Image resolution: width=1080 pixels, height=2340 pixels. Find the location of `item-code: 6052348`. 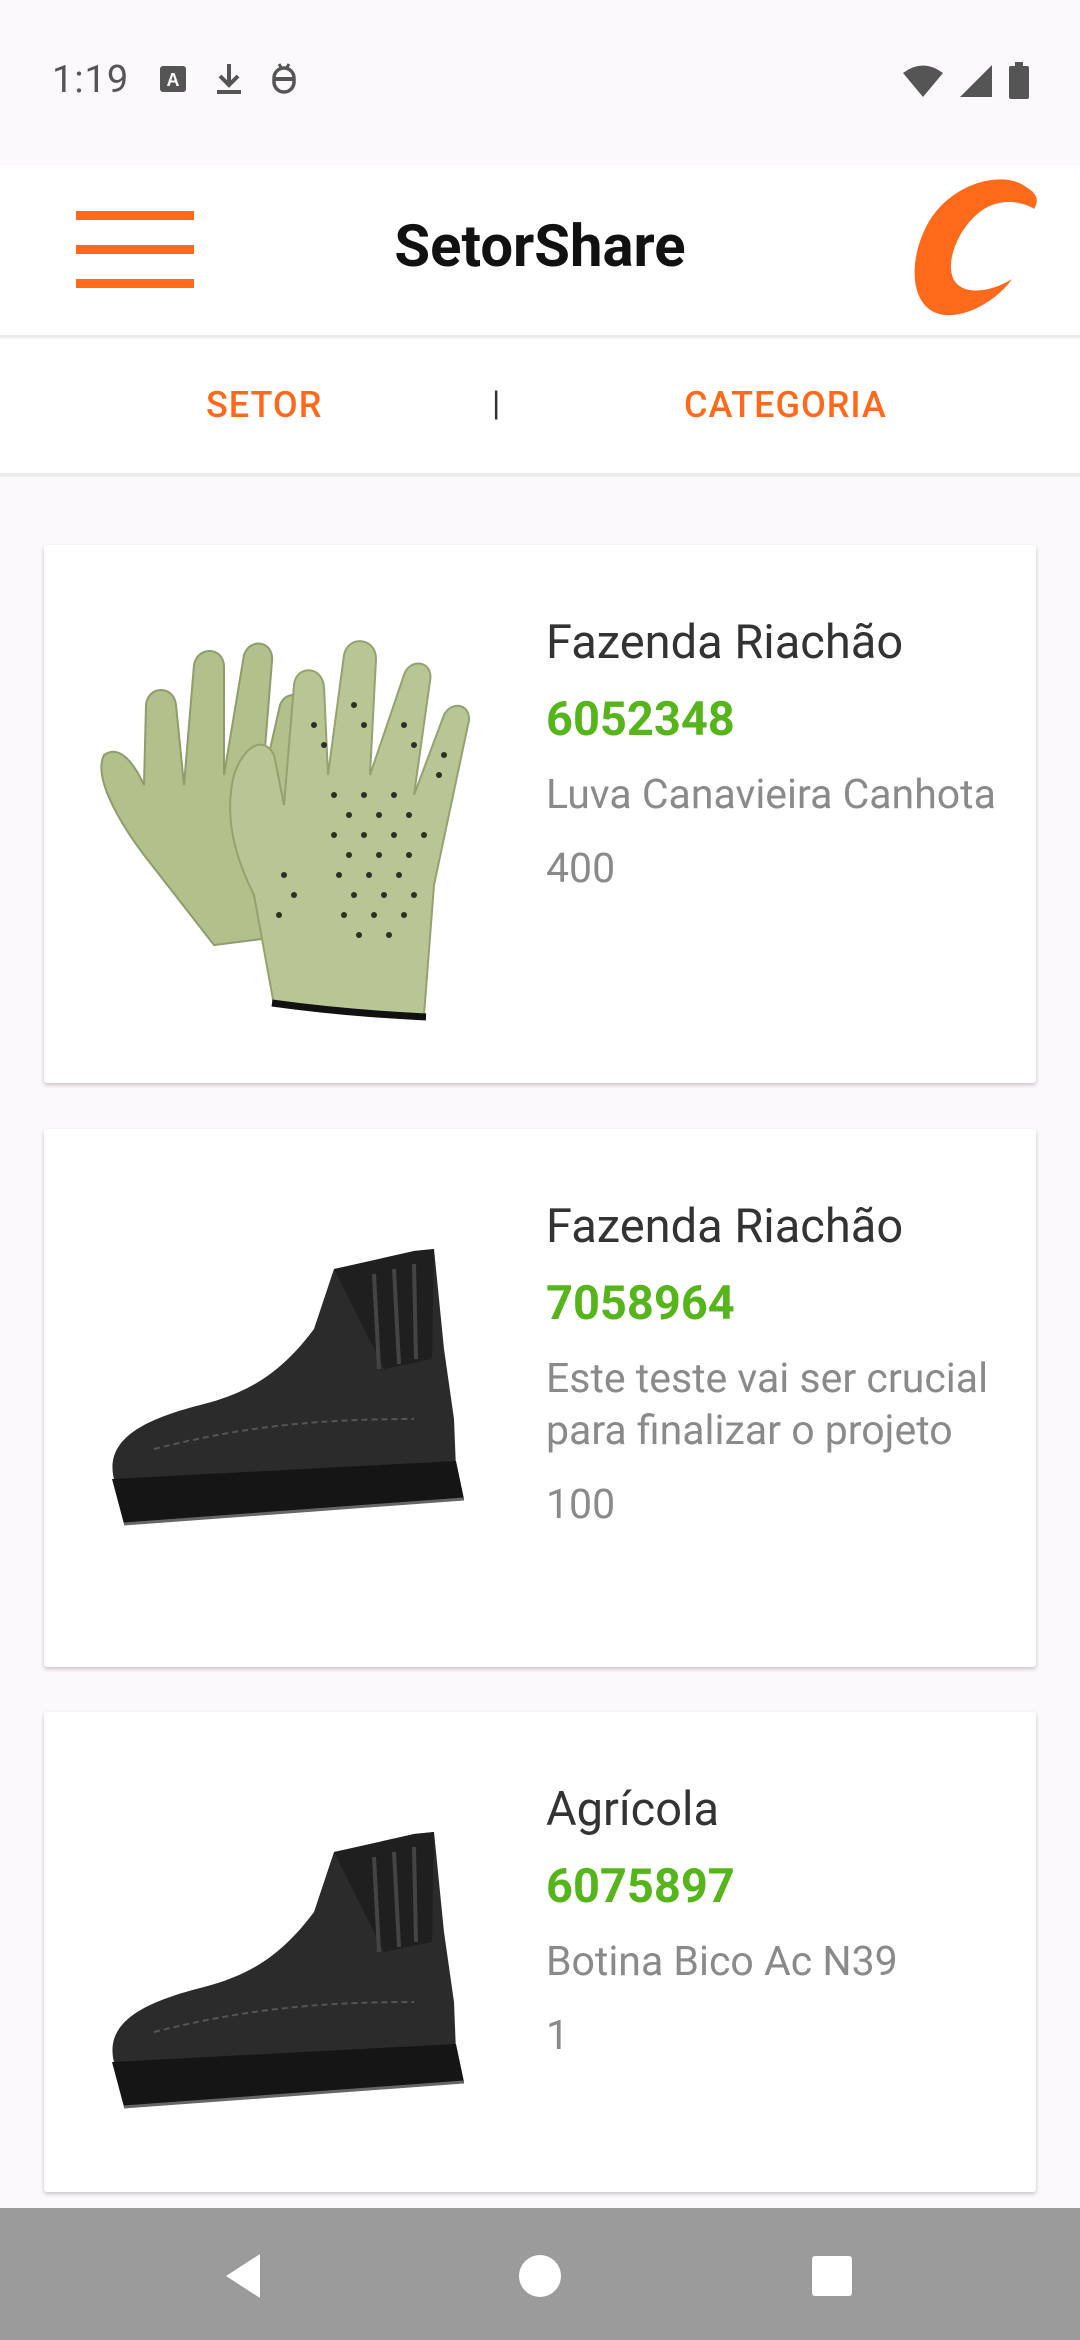

item-code: 6052348 is located at coordinates (640, 719).